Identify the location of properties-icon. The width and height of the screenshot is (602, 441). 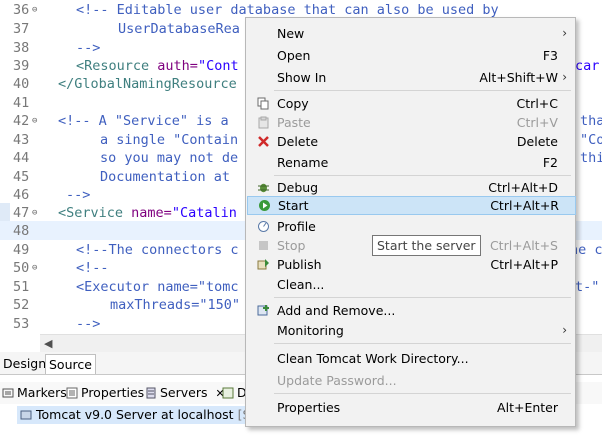
(72, 393).